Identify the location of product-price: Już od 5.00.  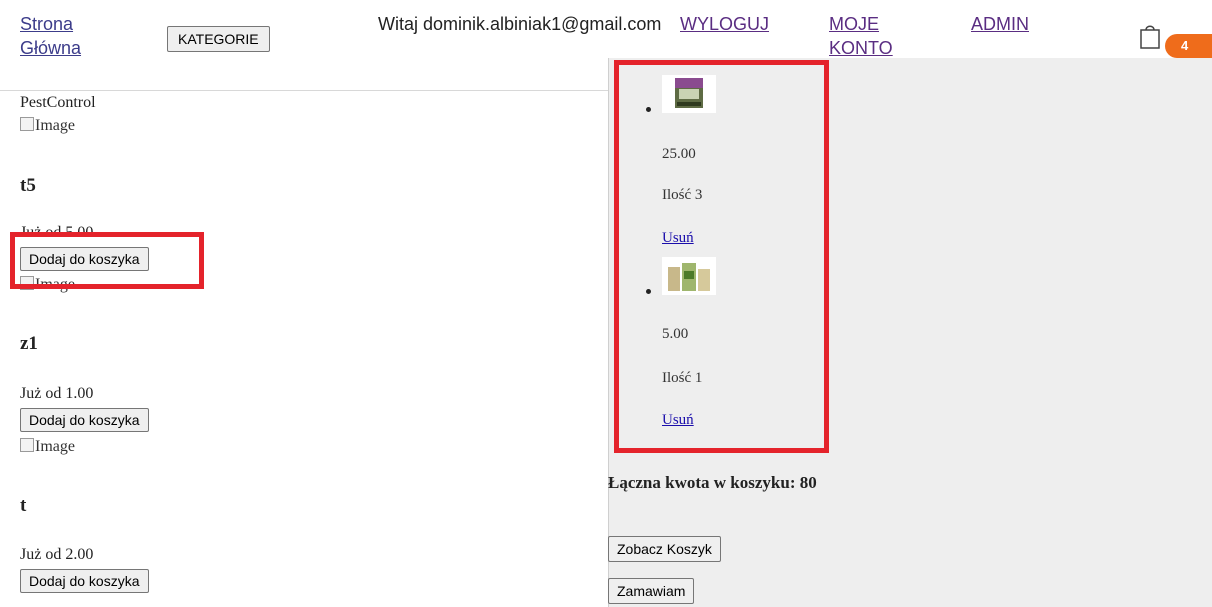
(57, 232).